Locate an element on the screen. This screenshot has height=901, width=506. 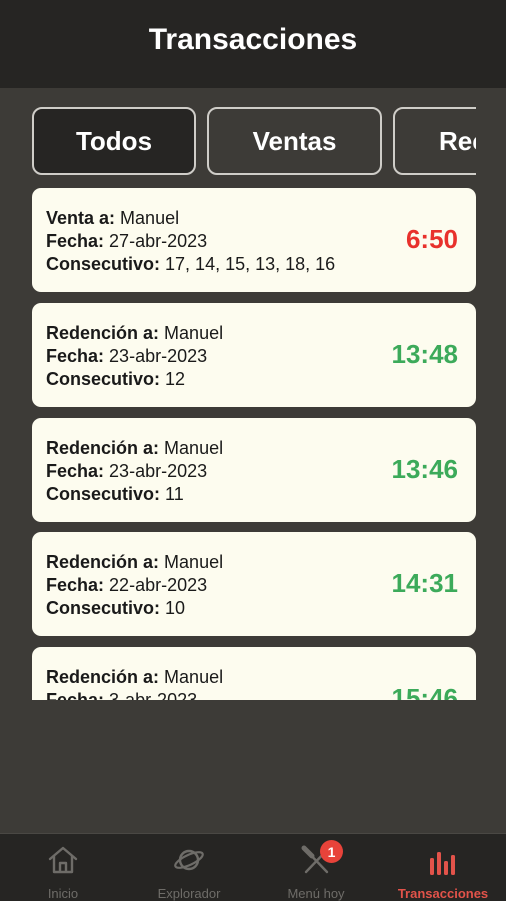
bar-chart-icon is located at coordinates (443, 860).